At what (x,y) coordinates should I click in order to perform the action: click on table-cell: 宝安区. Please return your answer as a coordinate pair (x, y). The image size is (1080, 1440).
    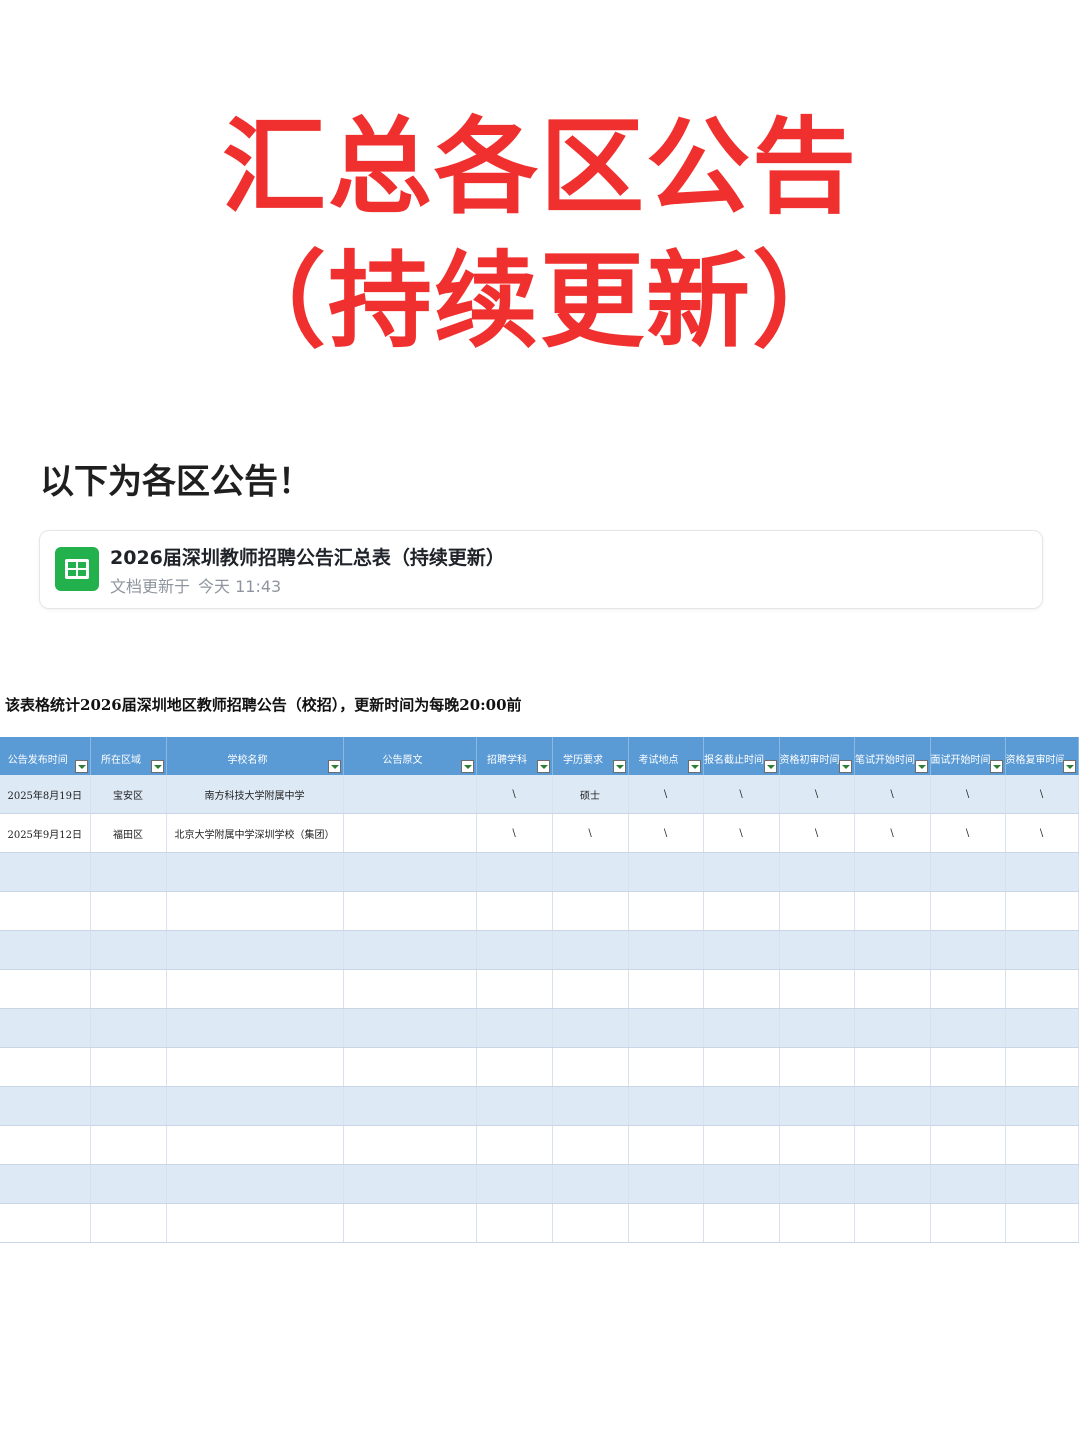
    Looking at the image, I should click on (128, 794).